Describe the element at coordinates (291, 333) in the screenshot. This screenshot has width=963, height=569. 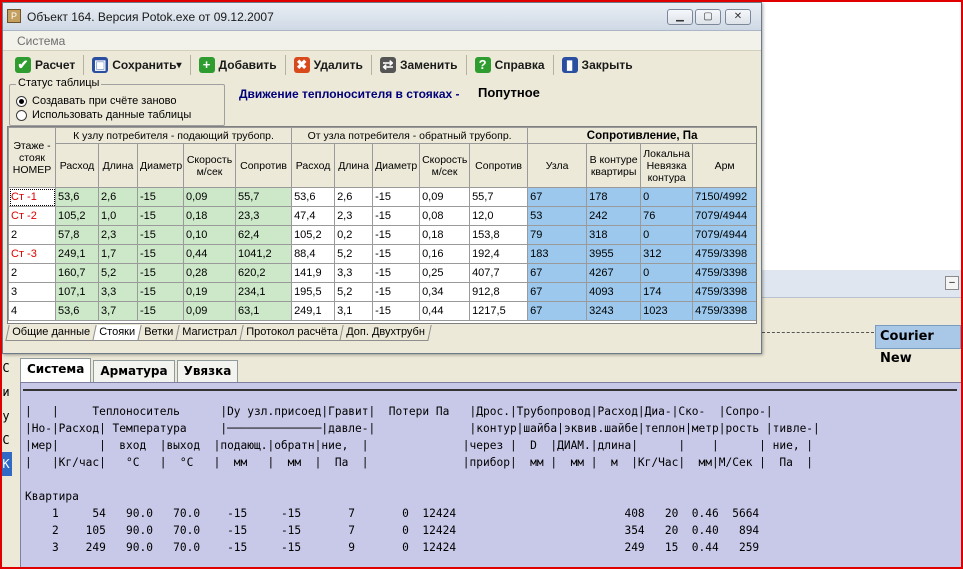
I see `sheet-tab: Протокол расчёта` at that location.